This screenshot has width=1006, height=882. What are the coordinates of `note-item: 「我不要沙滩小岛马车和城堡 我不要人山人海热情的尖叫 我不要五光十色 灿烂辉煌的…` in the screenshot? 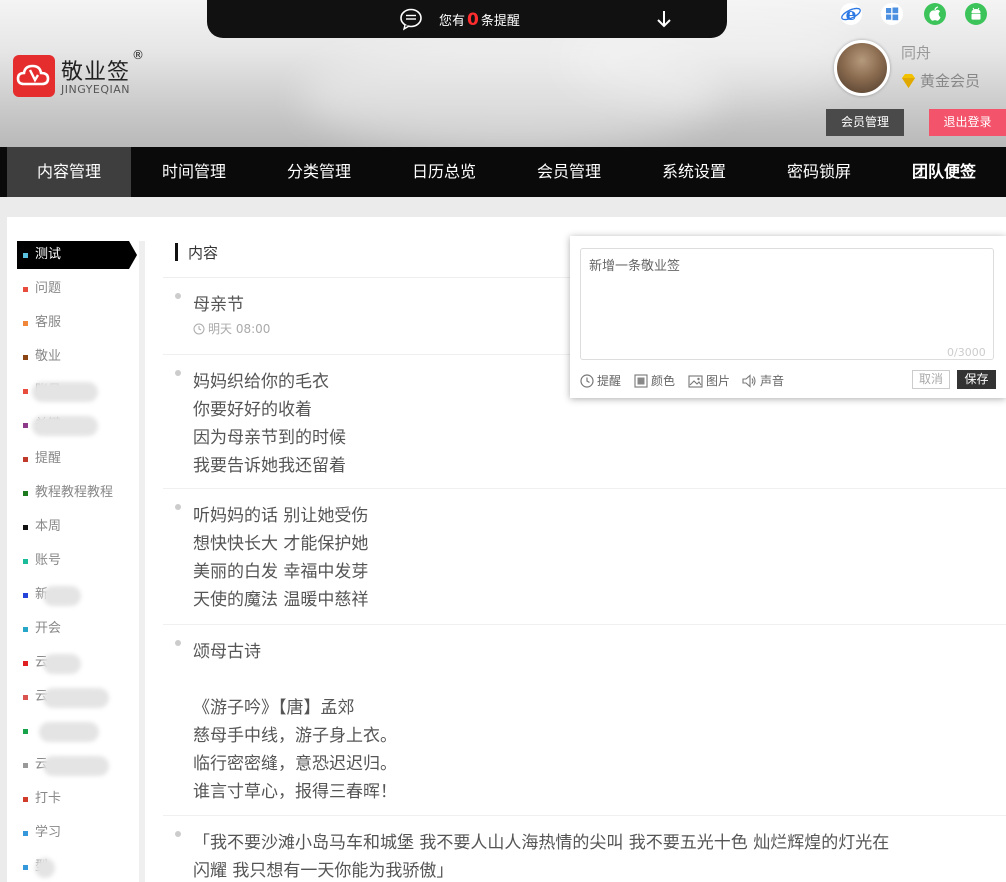 It's located at (584, 848).